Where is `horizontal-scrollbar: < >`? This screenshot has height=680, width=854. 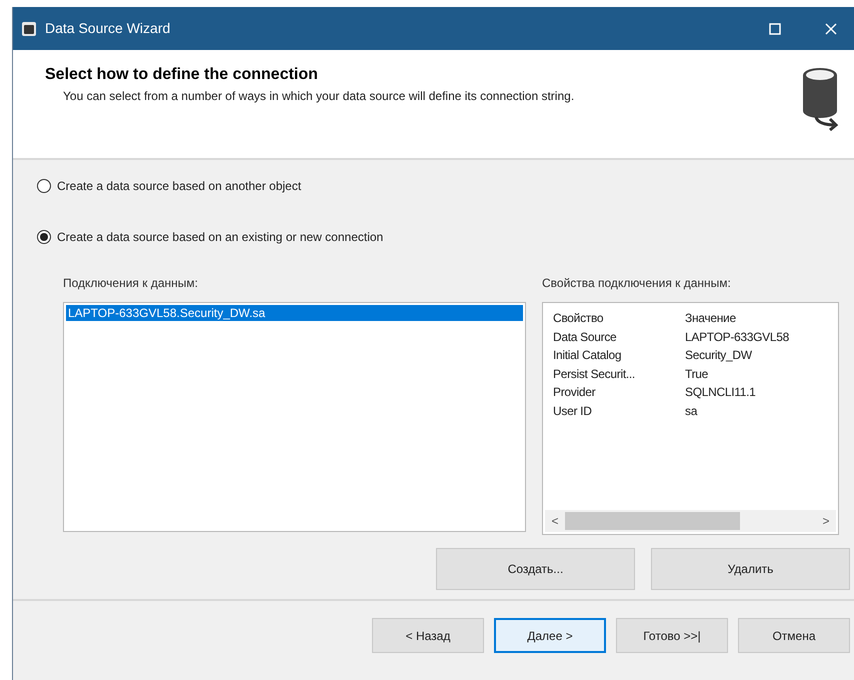
horizontal-scrollbar: < > is located at coordinates (690, 521).